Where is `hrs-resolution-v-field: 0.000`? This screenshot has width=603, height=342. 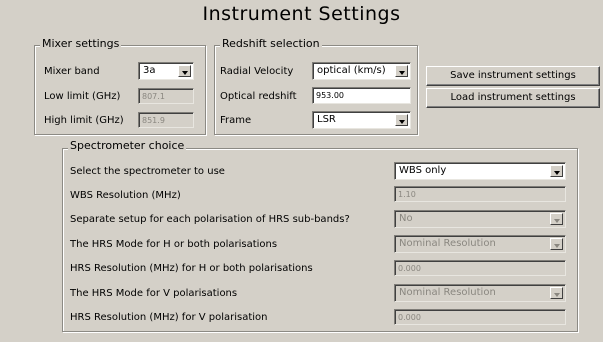
hrs-resolution-v-field: 0.000 is located at coordinates (480, 317).